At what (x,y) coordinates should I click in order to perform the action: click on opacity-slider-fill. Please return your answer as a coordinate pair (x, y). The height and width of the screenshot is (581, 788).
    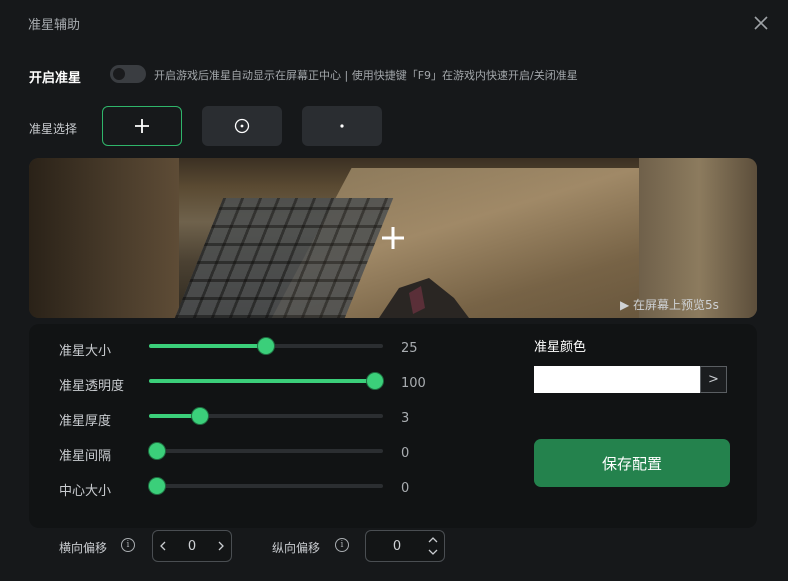
    Looking at the image, I should click on (266, 381).